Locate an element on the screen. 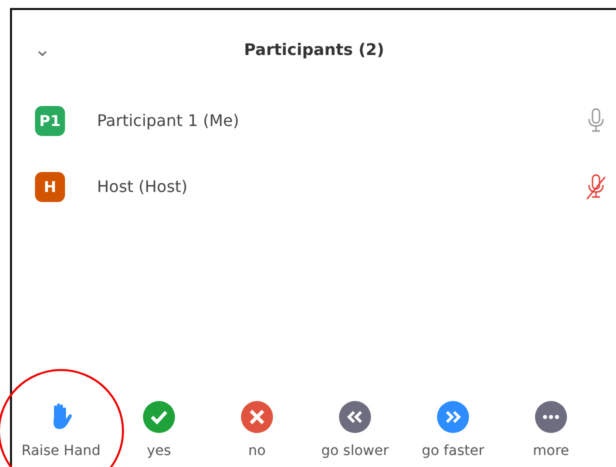 This screenshot has height=467, width=616. participant-name: Host (Host) is located at coordinates (142, 187).